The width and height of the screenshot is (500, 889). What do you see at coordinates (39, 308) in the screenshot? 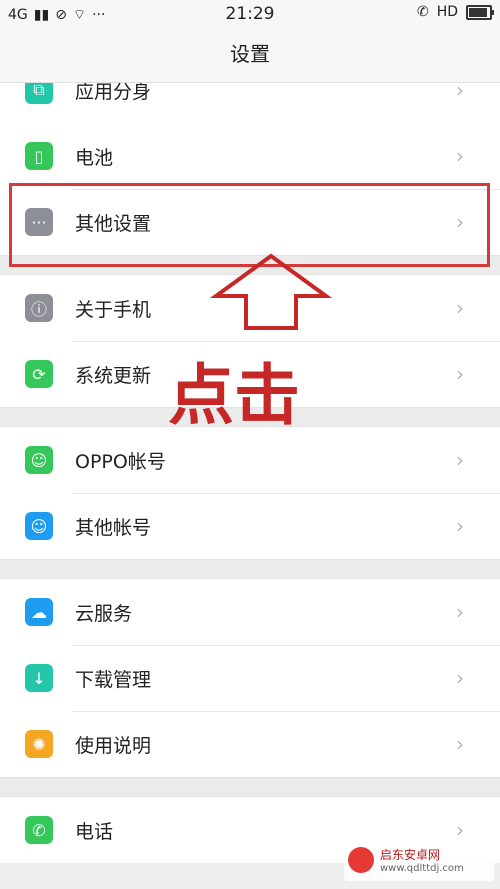
I see `info-icon: ⓘ` at bounding box center [39, 308].